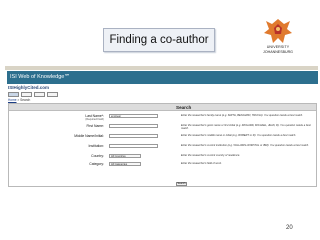 This screenshot has width=320, height=240. Describe the element at coordinates (33, 94) in the screenshot. I see `toolbar-tabs` at that location.